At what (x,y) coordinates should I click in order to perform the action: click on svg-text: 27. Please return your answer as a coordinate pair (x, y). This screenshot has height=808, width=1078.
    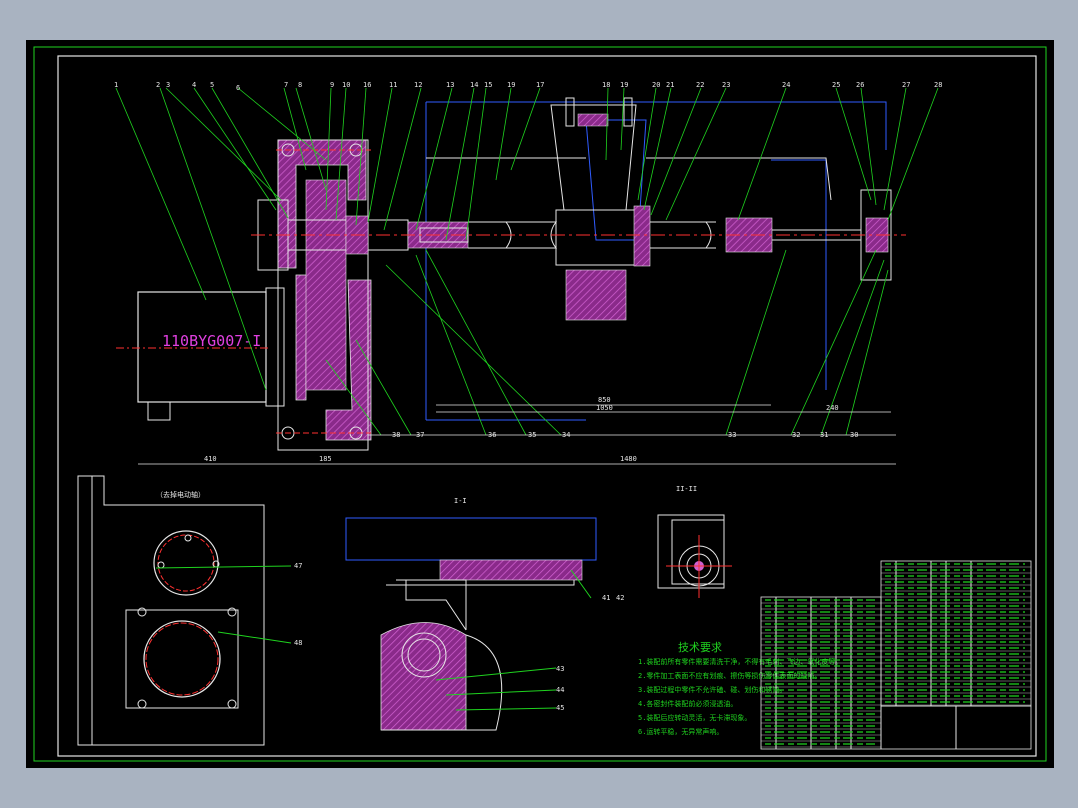
    Looking at the image, I should click on (906, 85).